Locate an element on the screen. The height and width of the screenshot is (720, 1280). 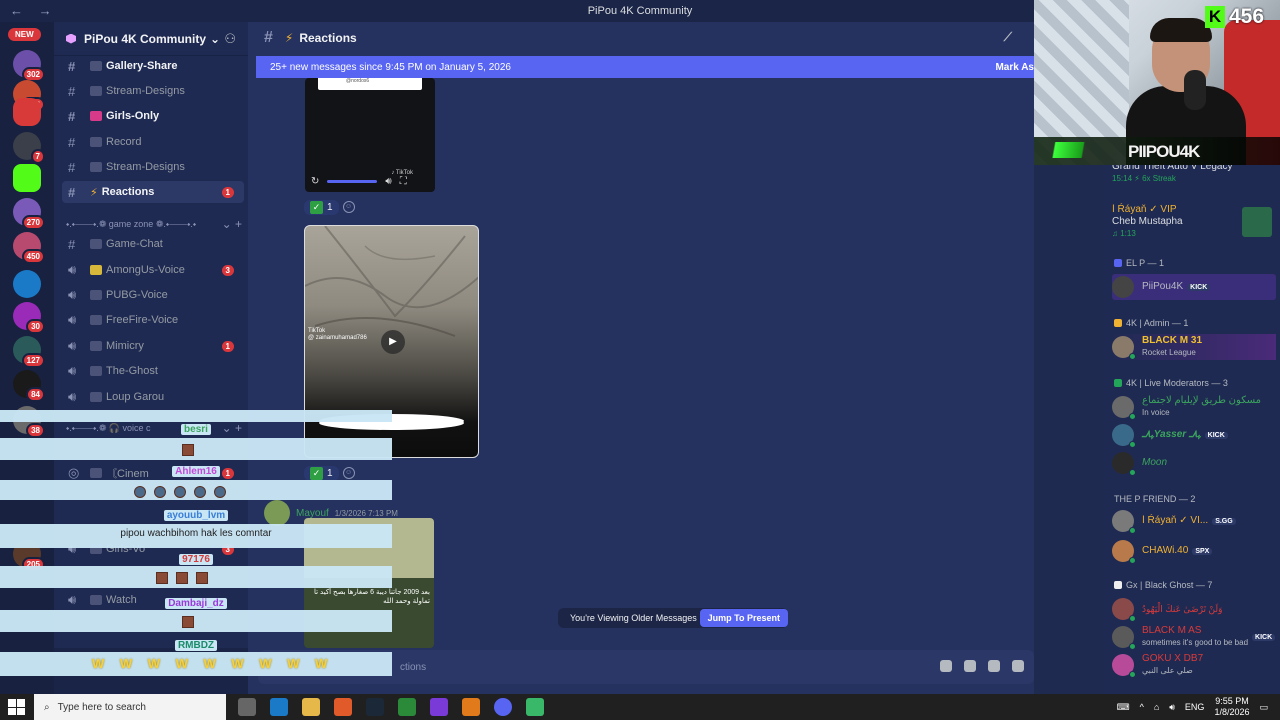
kick-server-icon is located at coordinates (27, 178).